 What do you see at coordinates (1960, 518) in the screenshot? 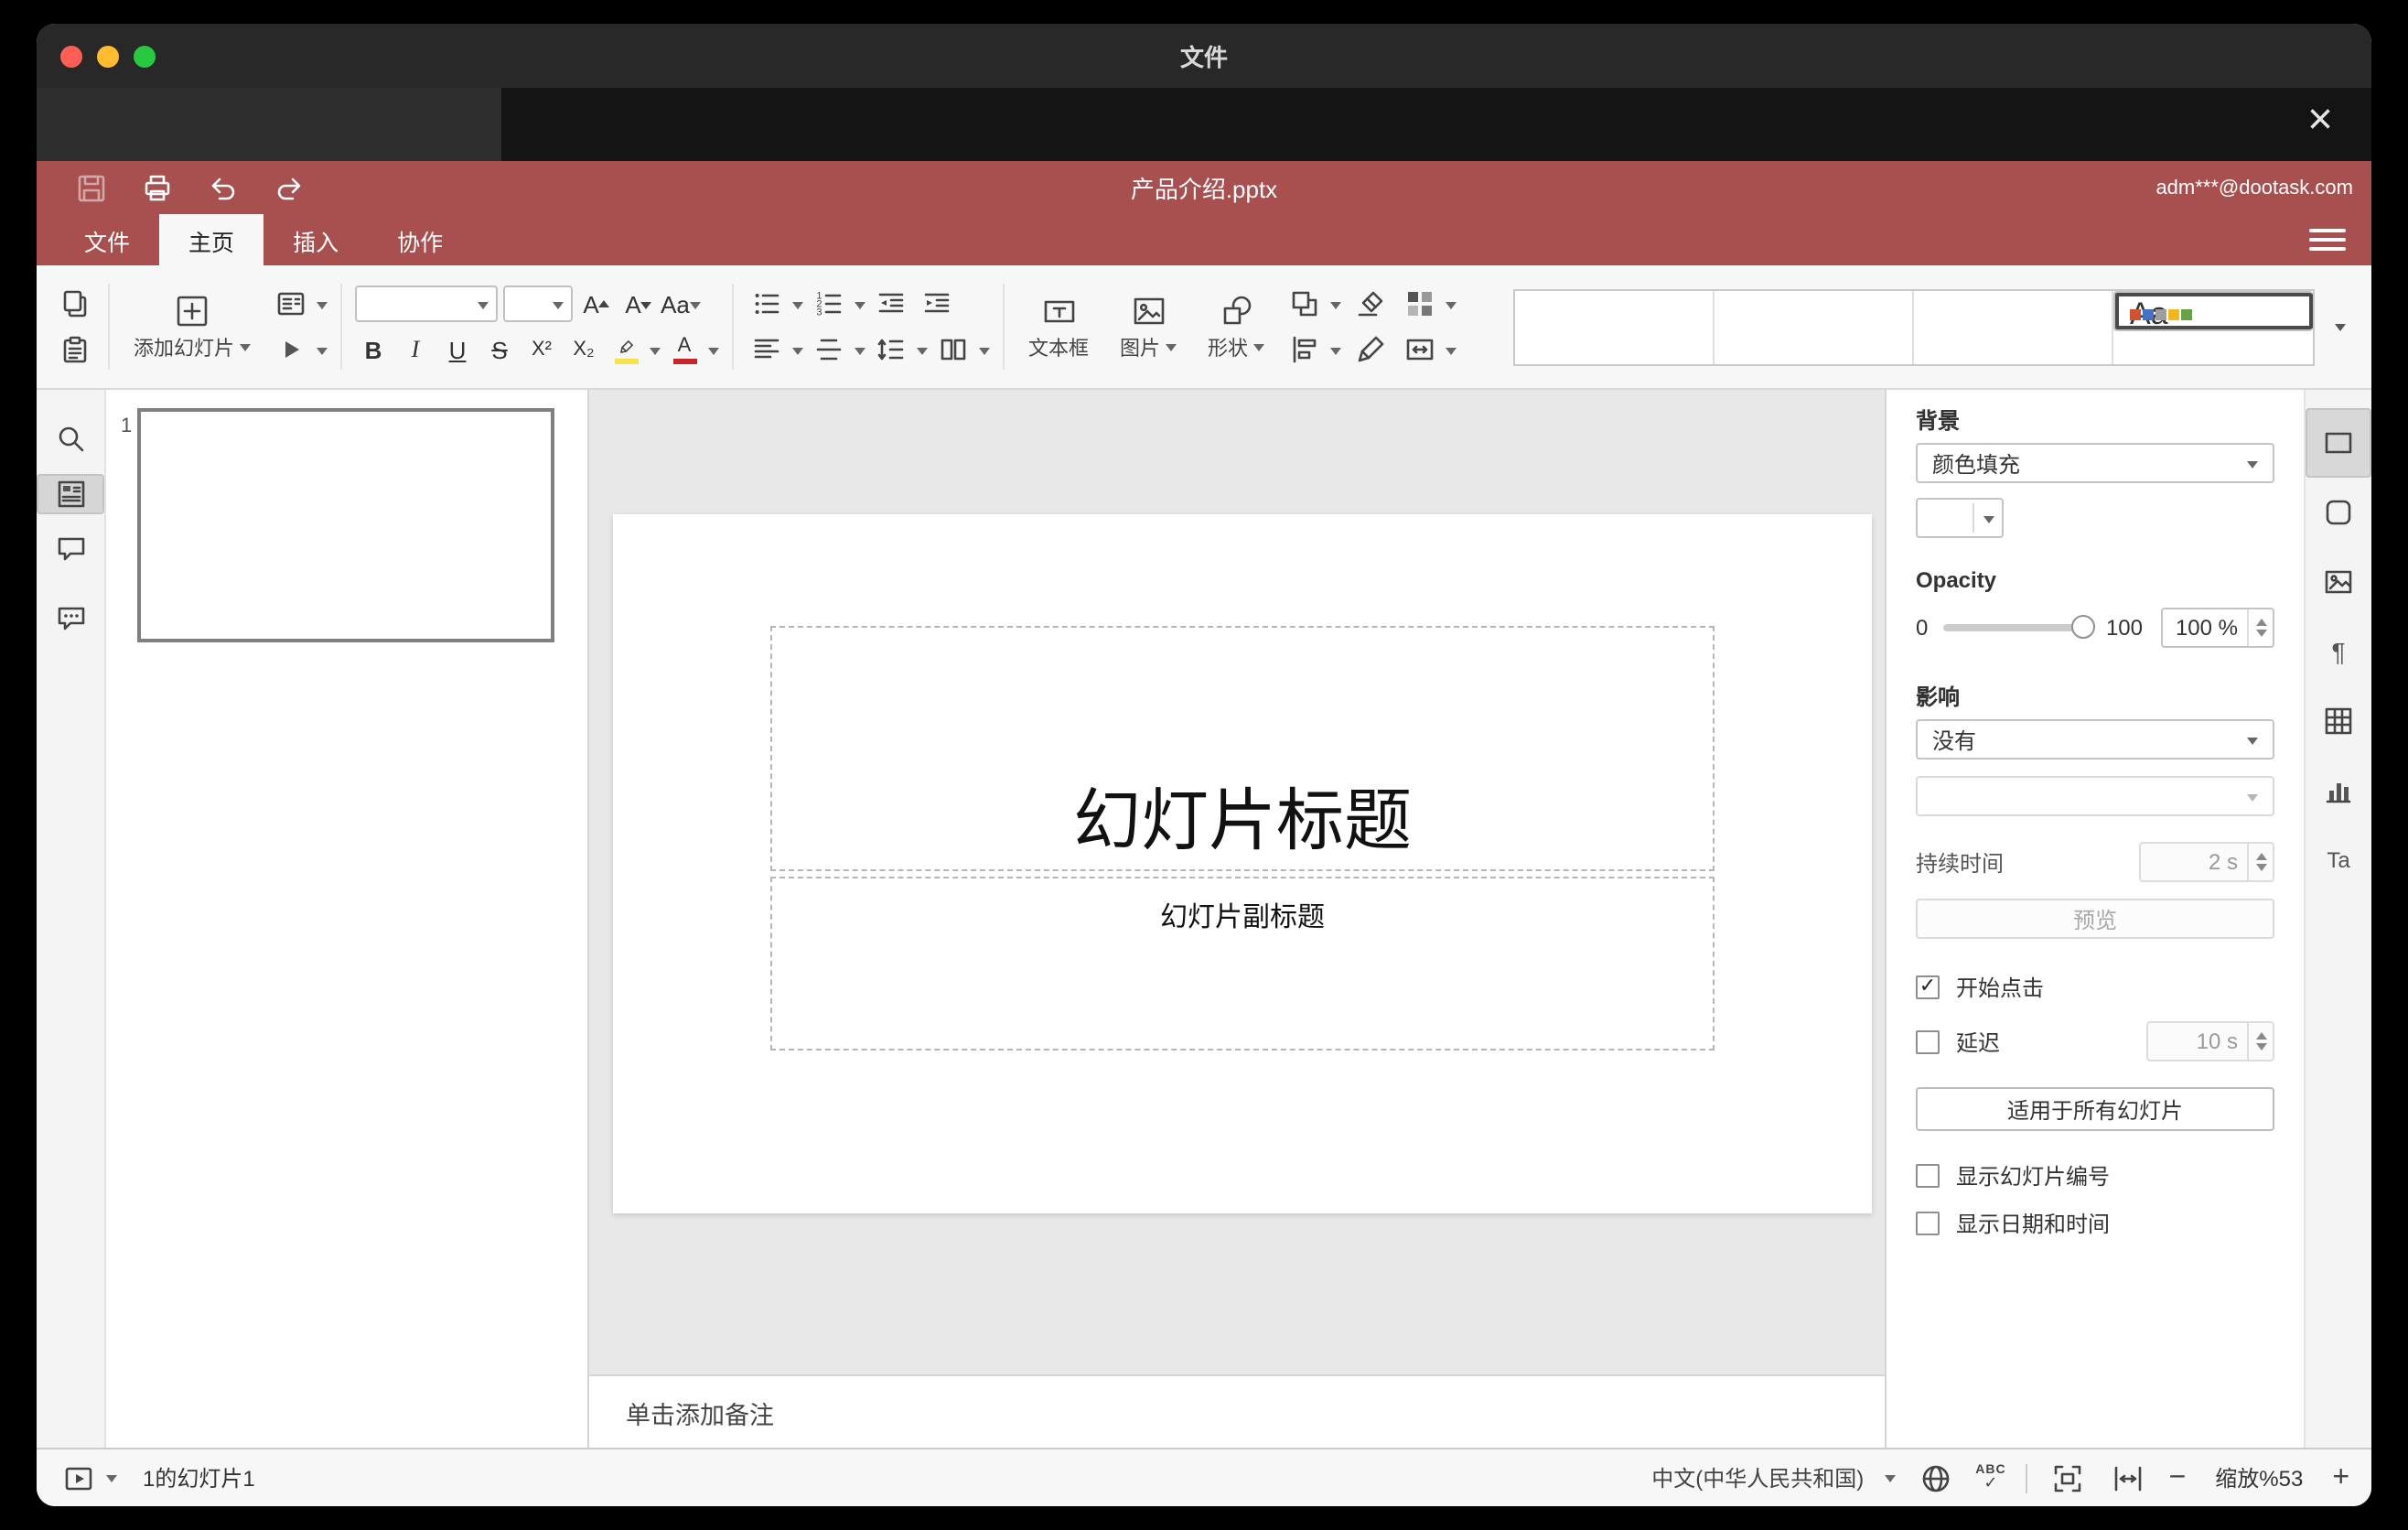
I see `background-color-picker` at bounding box center [1960, 518].